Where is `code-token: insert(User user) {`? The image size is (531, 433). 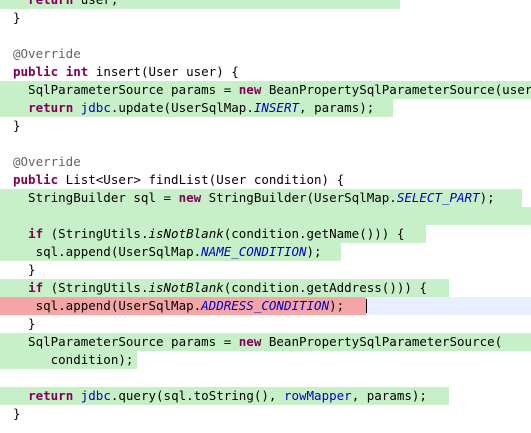
code-token: insert(User user) { is located at coordinates (163, 71).